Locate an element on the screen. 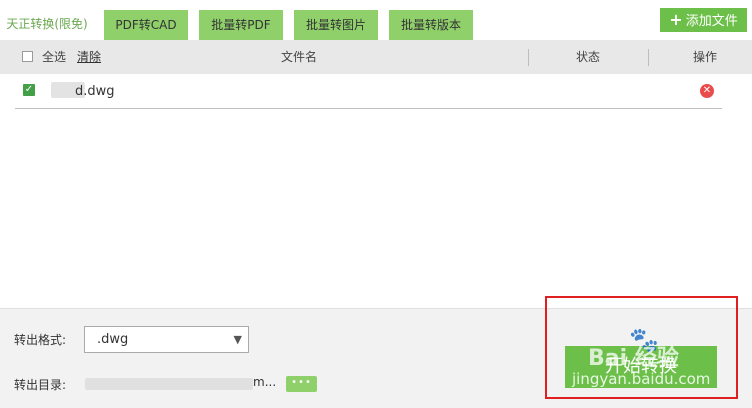 The height and width of the screenshot is (408, 752). highlight-box is located at coordinates (641, 347).